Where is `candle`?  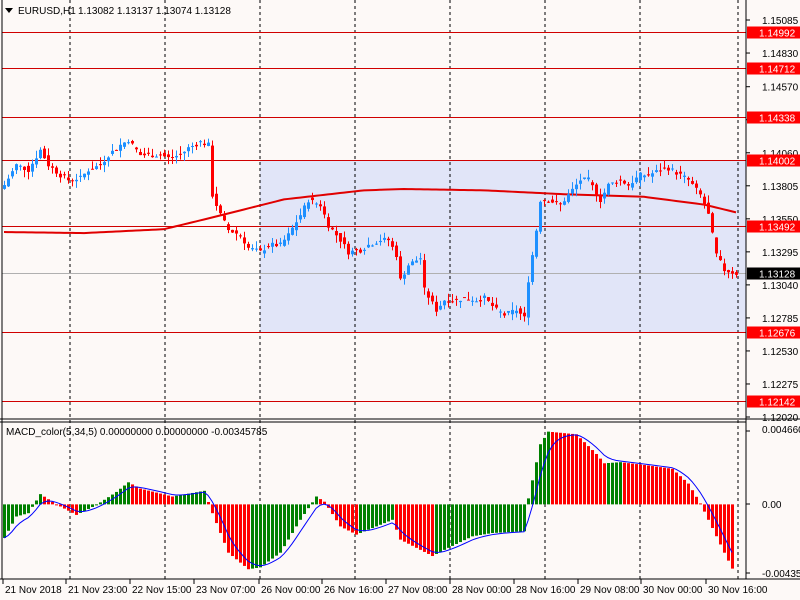
candle is located at coordinates (536, 243).